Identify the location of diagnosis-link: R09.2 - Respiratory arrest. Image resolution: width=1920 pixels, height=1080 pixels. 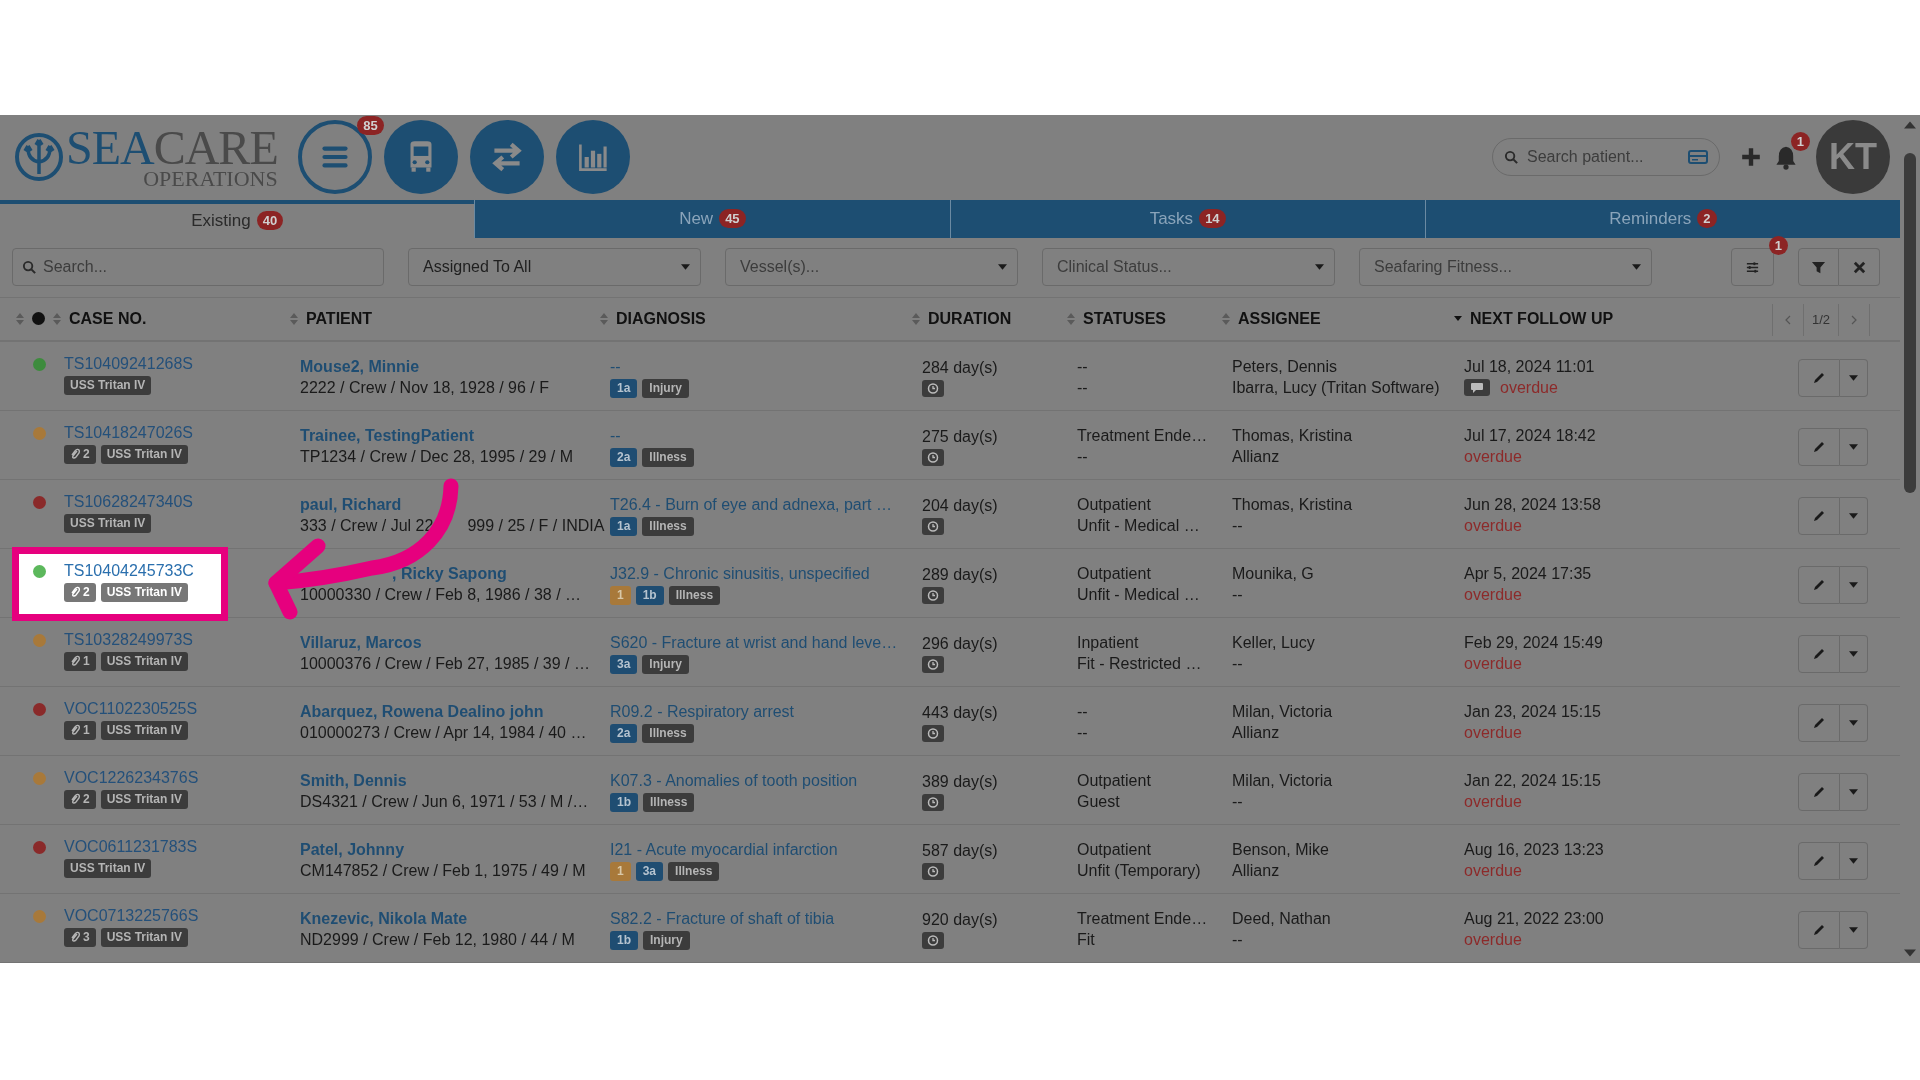
(702, 712).